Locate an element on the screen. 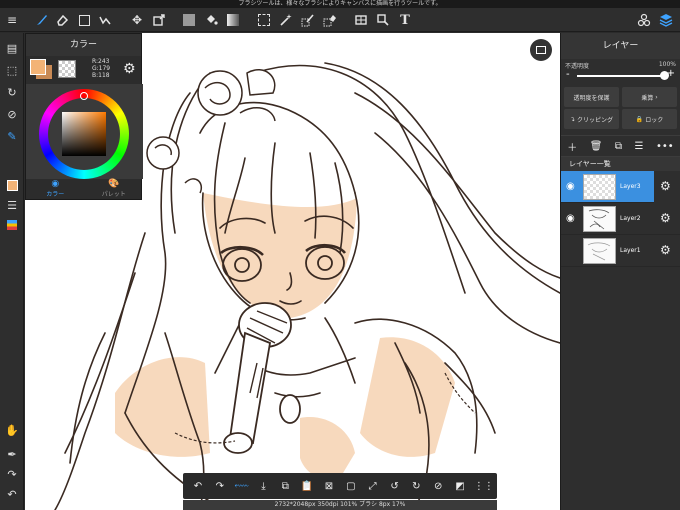  rotate-left-icon: ↺ is located at coordinates (395, 486).